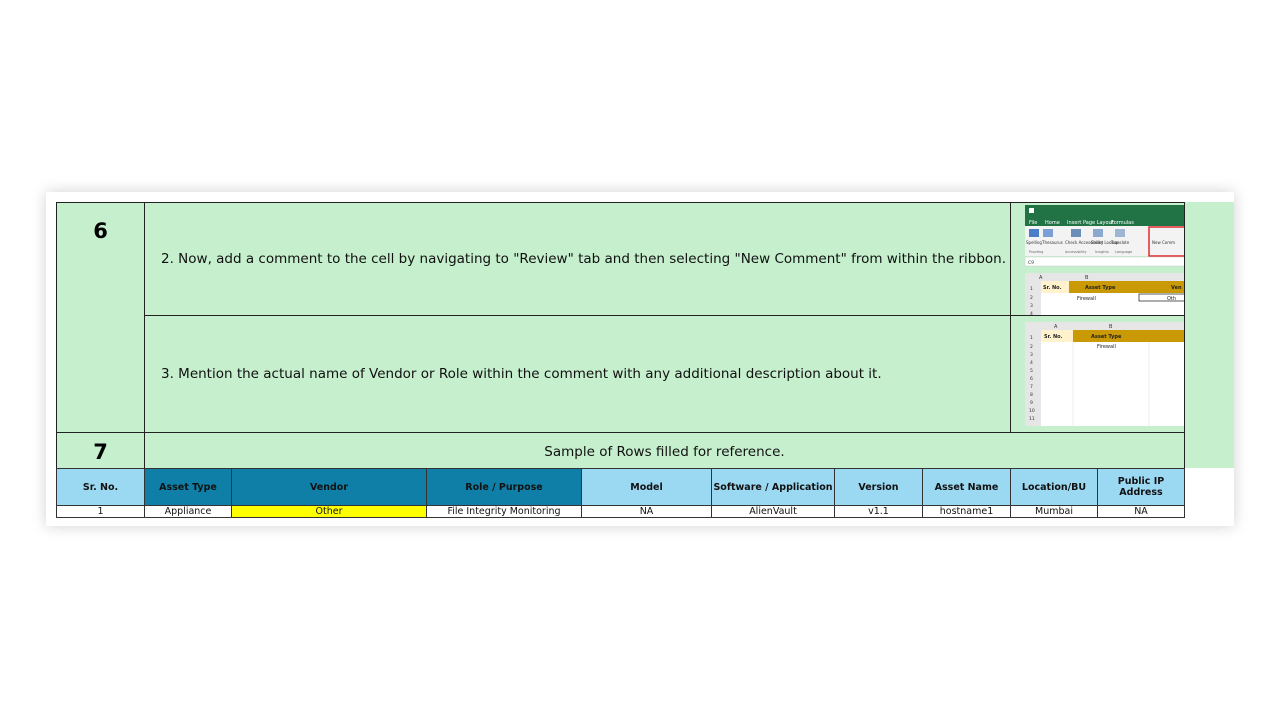 This screenshot has height=720, width=1280. Describe the element at coordinates (504, 511) in the screenshot. I see `table-cell-role-purpose: File Integrity Monitoring` at that location.